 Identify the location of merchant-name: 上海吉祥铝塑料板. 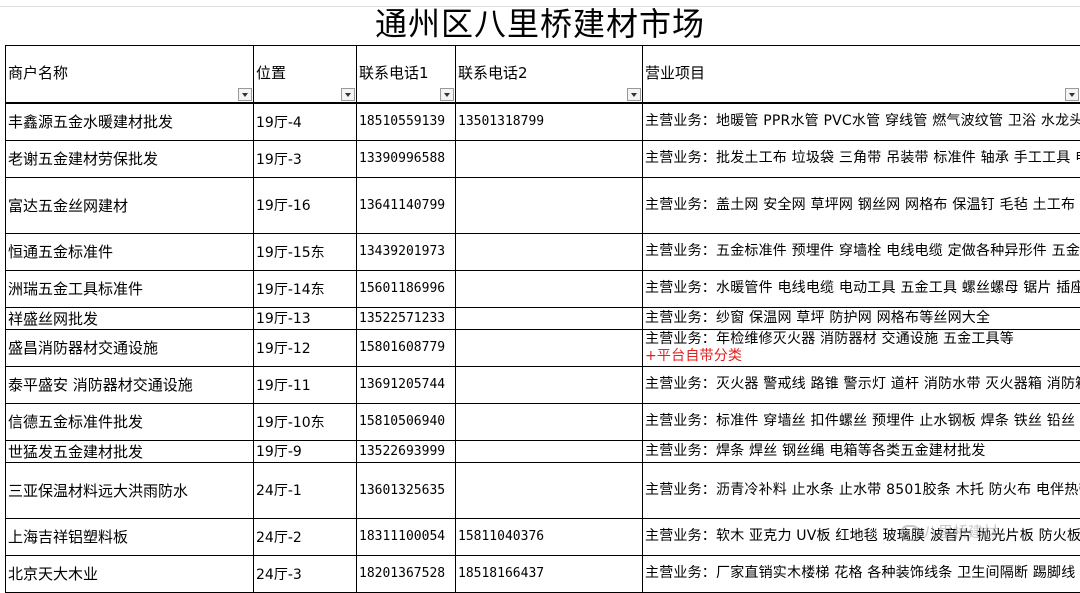
(130, 536).